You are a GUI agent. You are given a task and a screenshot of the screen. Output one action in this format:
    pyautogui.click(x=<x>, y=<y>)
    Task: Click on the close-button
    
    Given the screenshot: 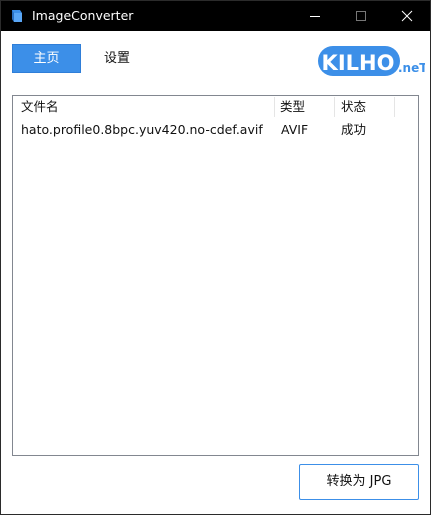 What is the action you would take?
    pyautogui.click(x=407, y=16)
    